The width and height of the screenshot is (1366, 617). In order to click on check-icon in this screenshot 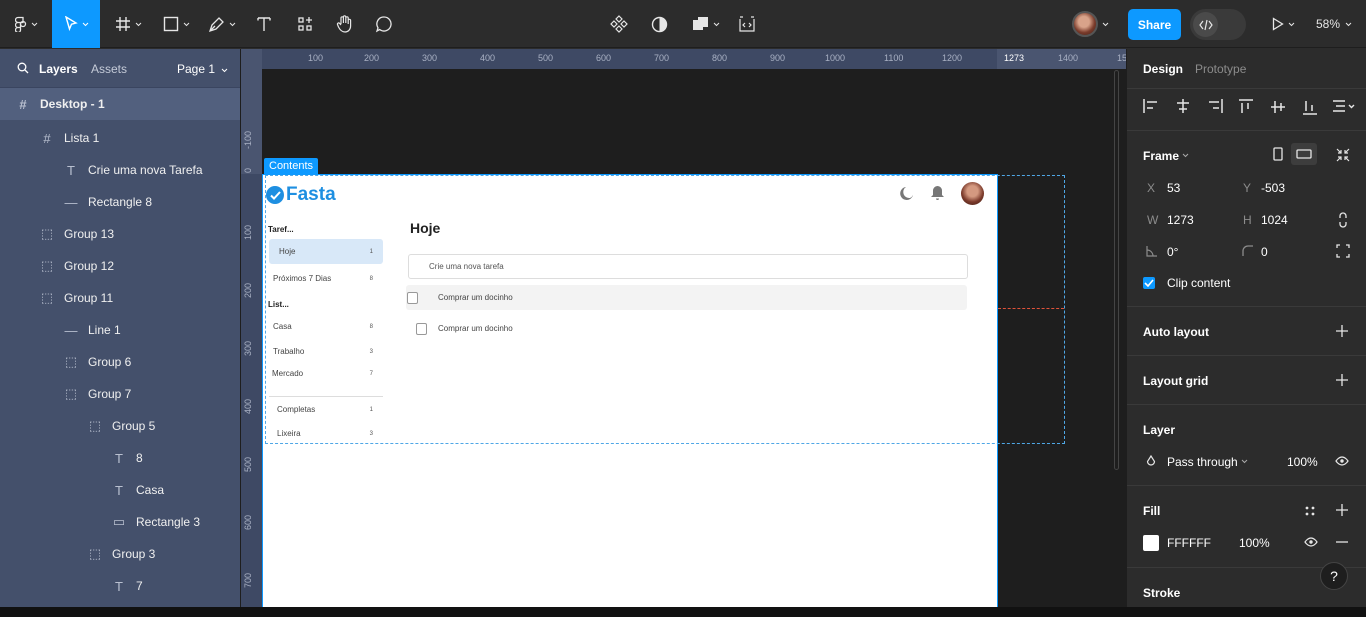, I will do `click(1149, 283)`.